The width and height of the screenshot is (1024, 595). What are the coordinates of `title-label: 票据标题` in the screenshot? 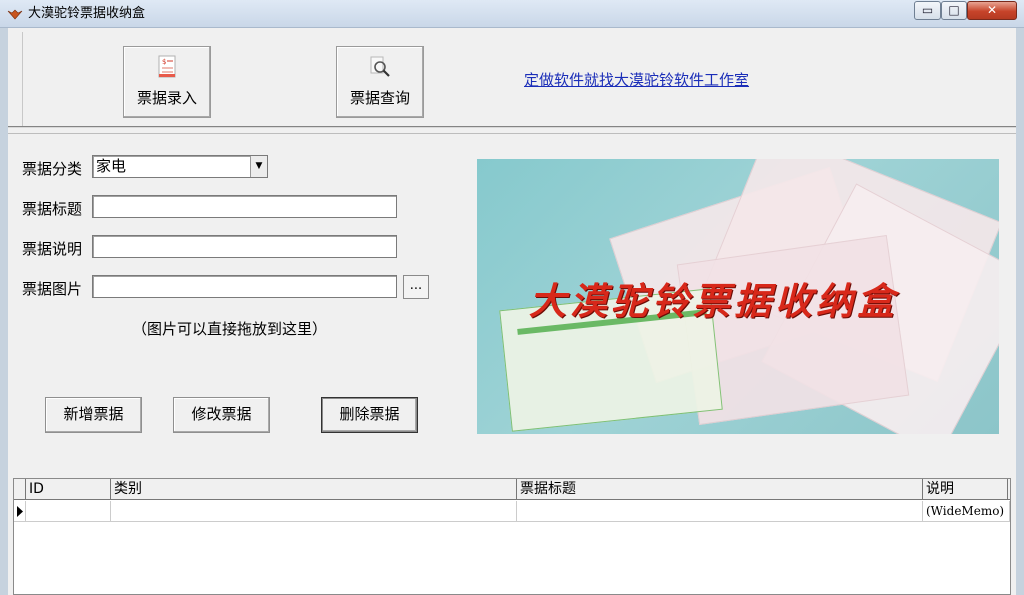 It's located at (52, 209).